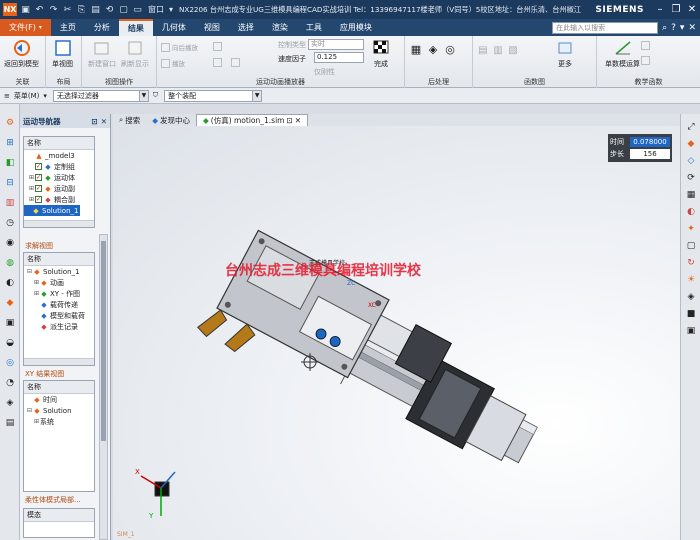  I want to click on tree-item-custom-group: ✓ ◆ 定制组, so click(59, 166).